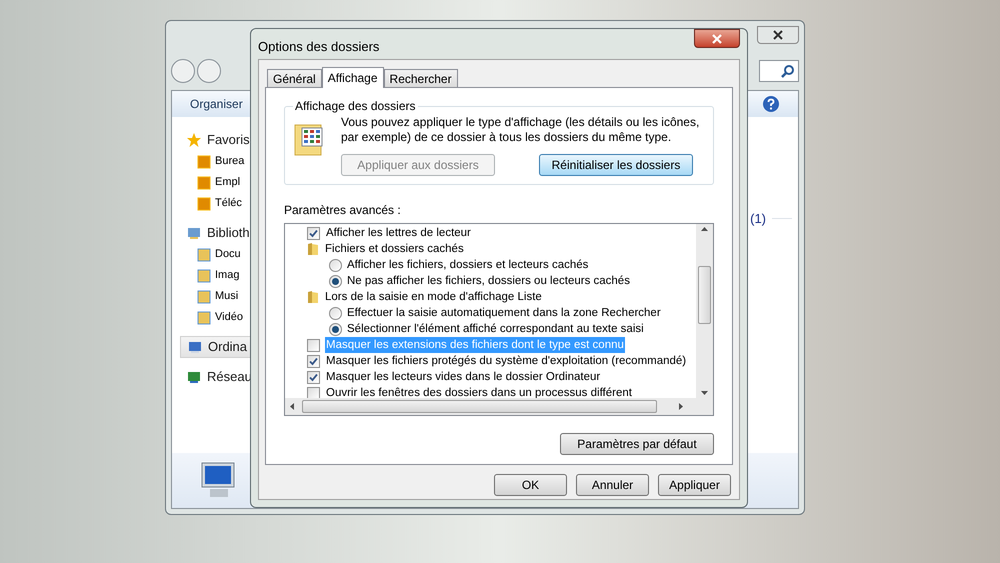 The width and height of the screenshot is (1000, 563). What do you see at coordinates (216, 317) in the screenshot?
I see `nav-item: Vidéo` at bounding box center [216, 317].